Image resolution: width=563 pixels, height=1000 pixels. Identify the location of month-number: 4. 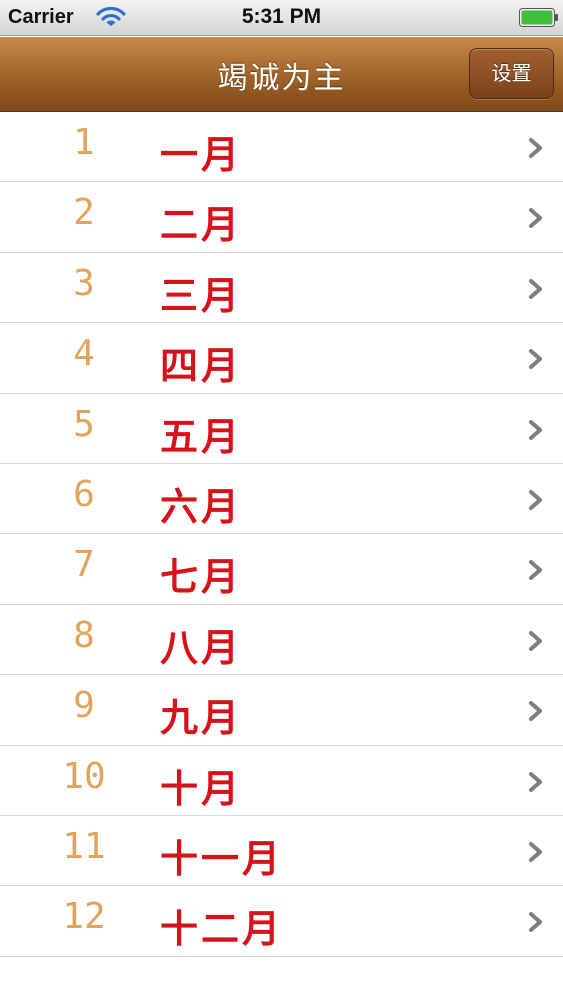
(84, 354).